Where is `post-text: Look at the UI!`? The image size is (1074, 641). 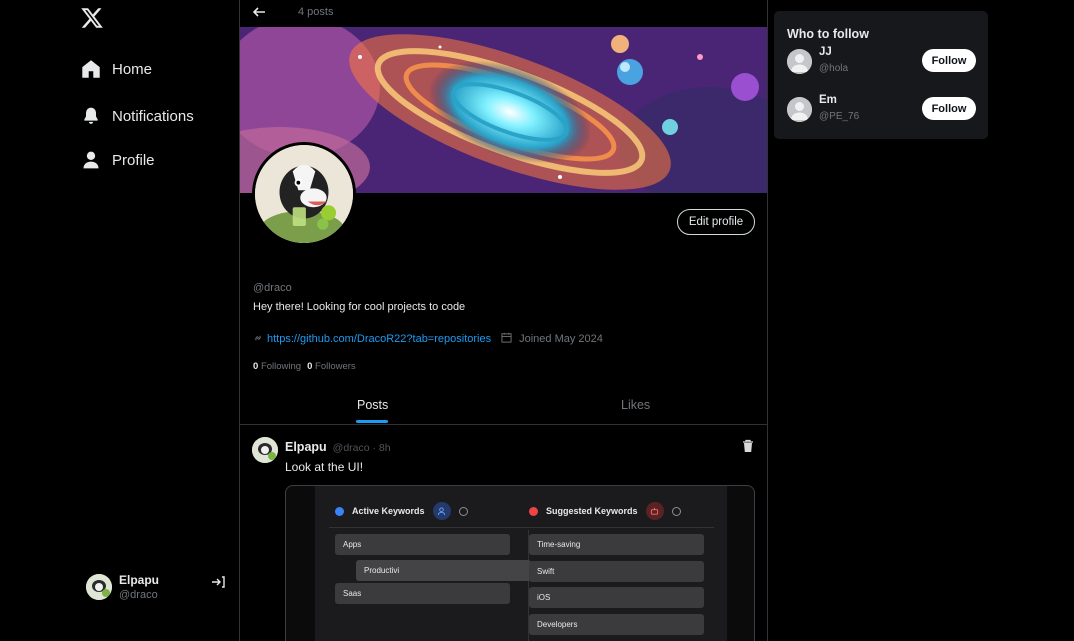 post-text: Look at the UI! is located at coordinates (324, 467).